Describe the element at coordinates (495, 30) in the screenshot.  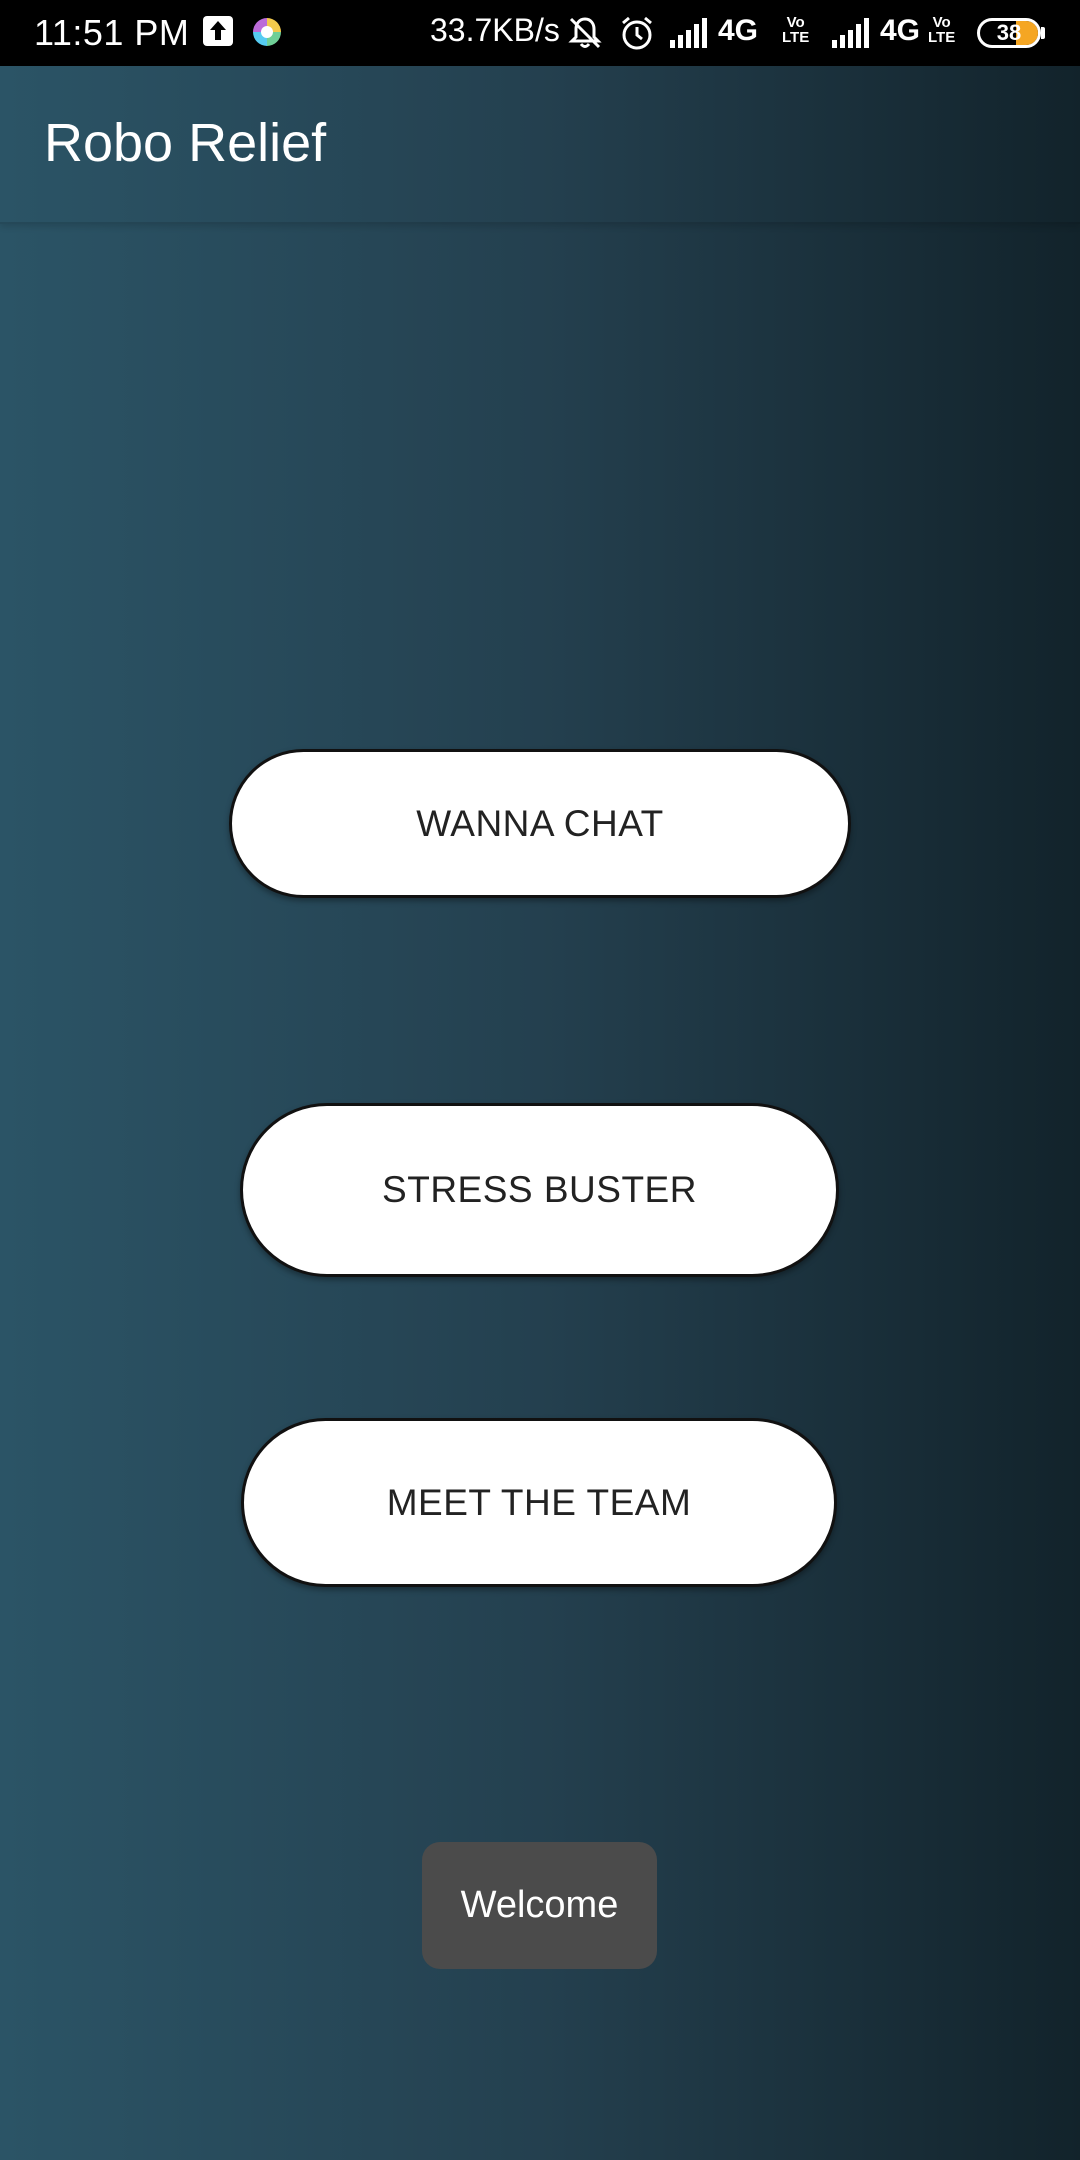
I see `network-speed: 33.7KB/s` at that location.